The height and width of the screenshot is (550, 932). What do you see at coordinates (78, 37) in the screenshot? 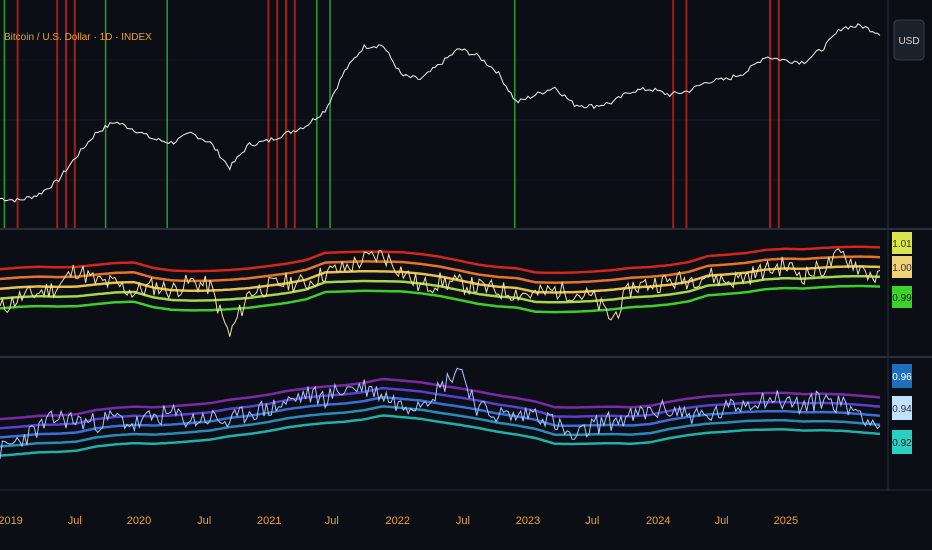
I see `chart-title: Bitcoin / U.S. Dollar · 1D · INDEX` at bounding box center [78, 37].